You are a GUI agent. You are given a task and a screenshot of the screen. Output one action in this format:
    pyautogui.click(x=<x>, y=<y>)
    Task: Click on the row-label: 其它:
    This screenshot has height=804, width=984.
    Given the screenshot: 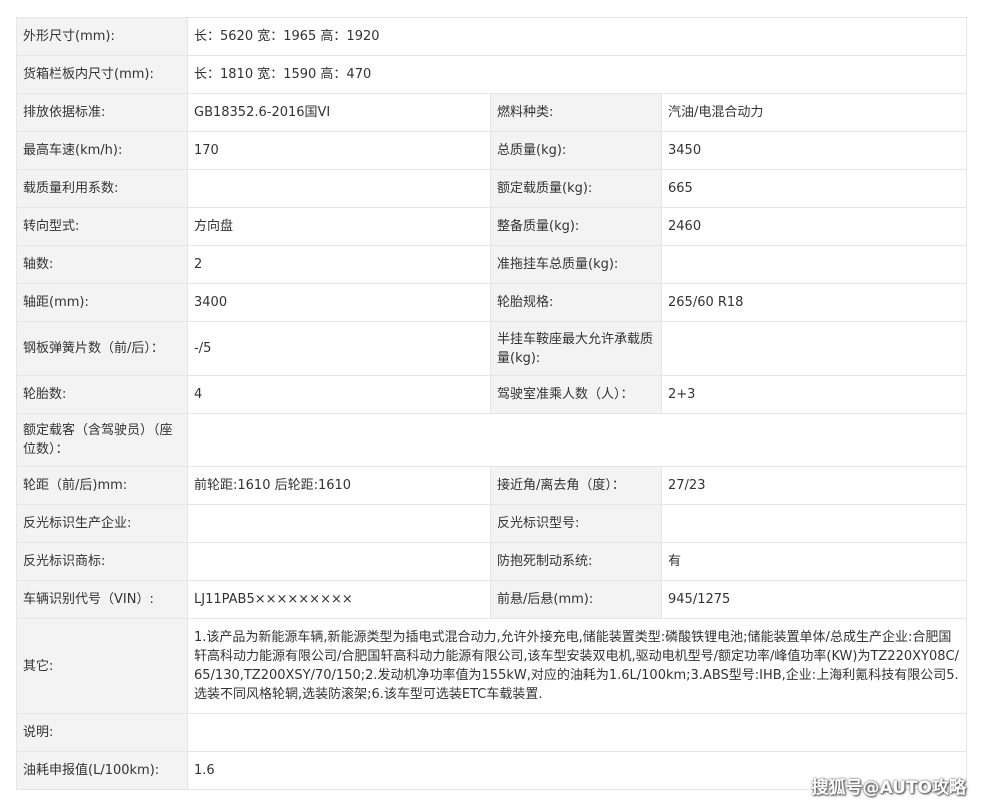 What is the action you would take?
    pyautogui.click(x=102, y=666)
    